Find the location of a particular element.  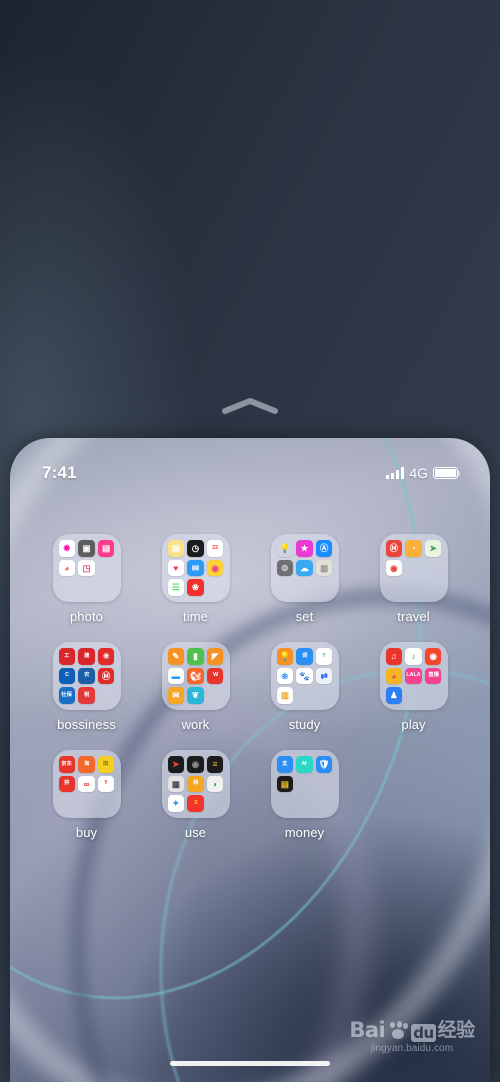

app-icon-taobao: 淘 is located at coordinates (86, 764).